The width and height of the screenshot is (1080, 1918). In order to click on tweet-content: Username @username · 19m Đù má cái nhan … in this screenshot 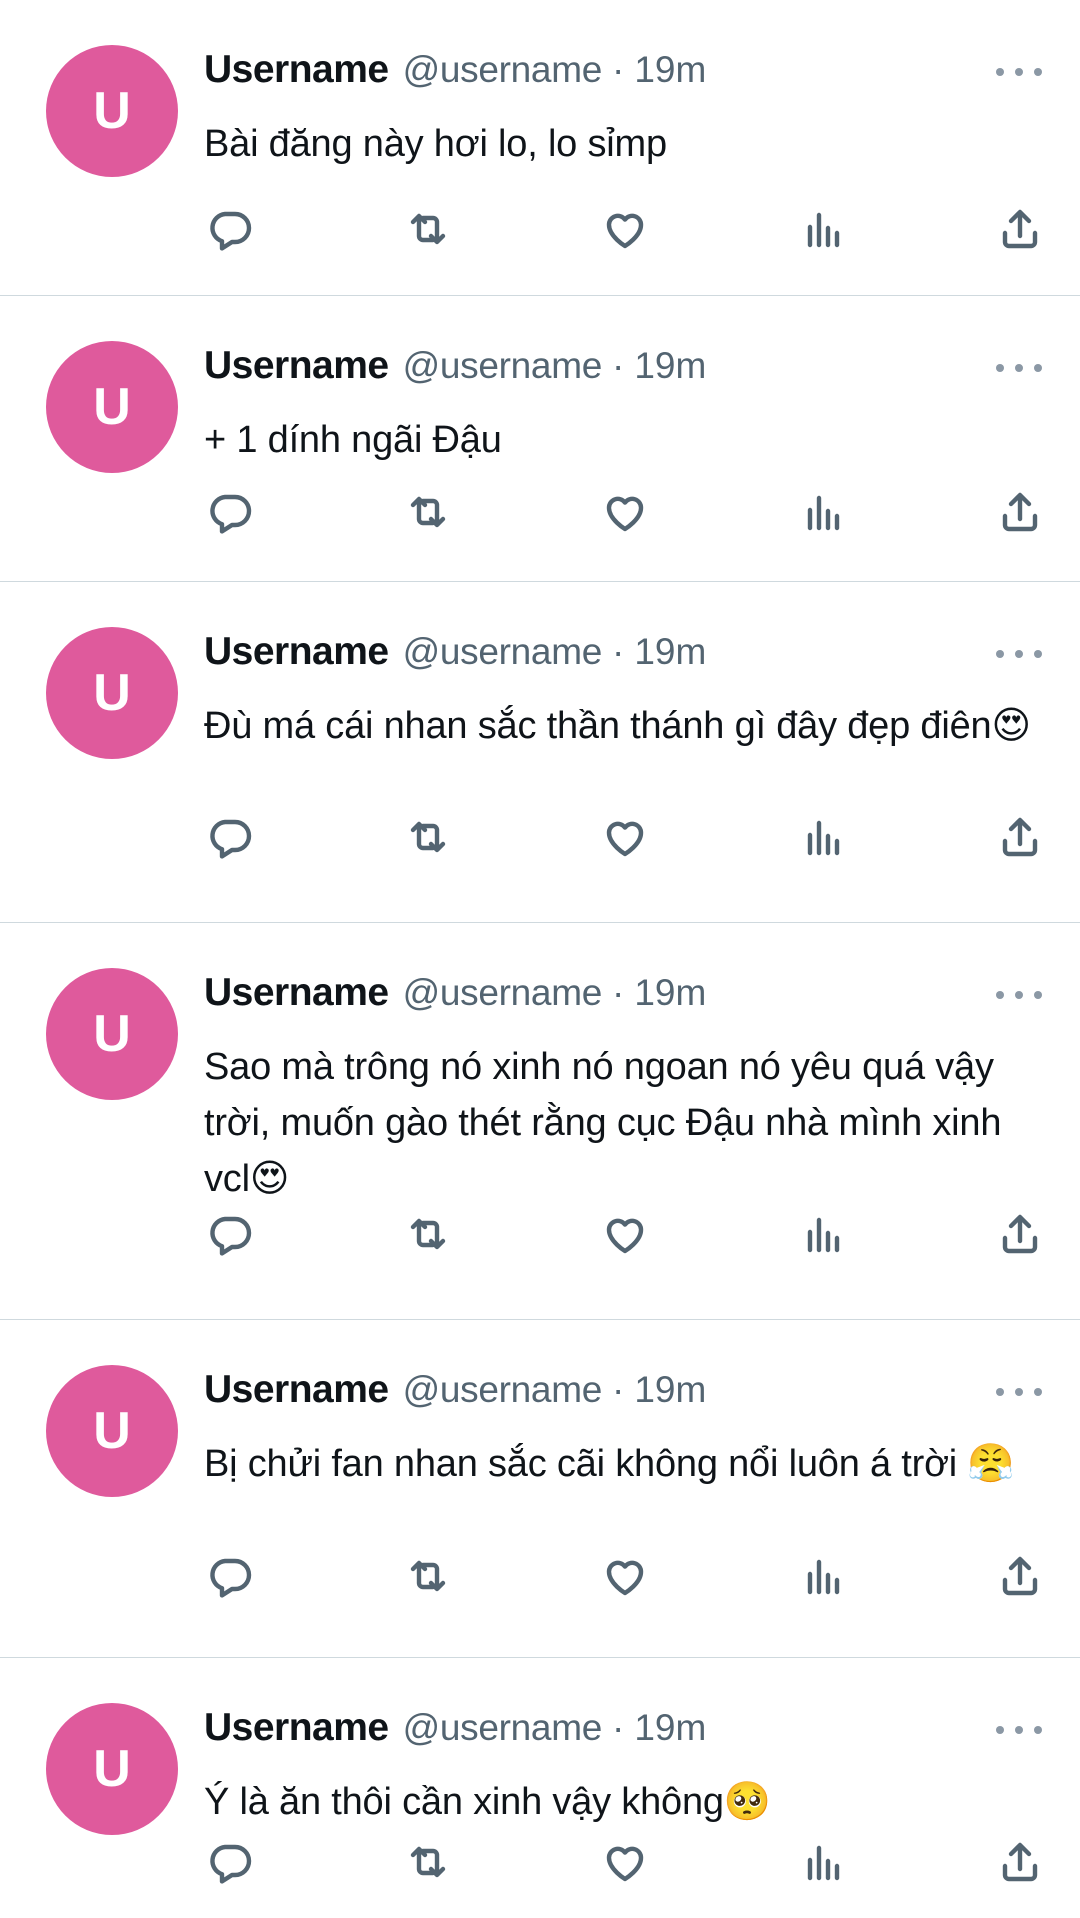, I will do `click(625, 692)`.